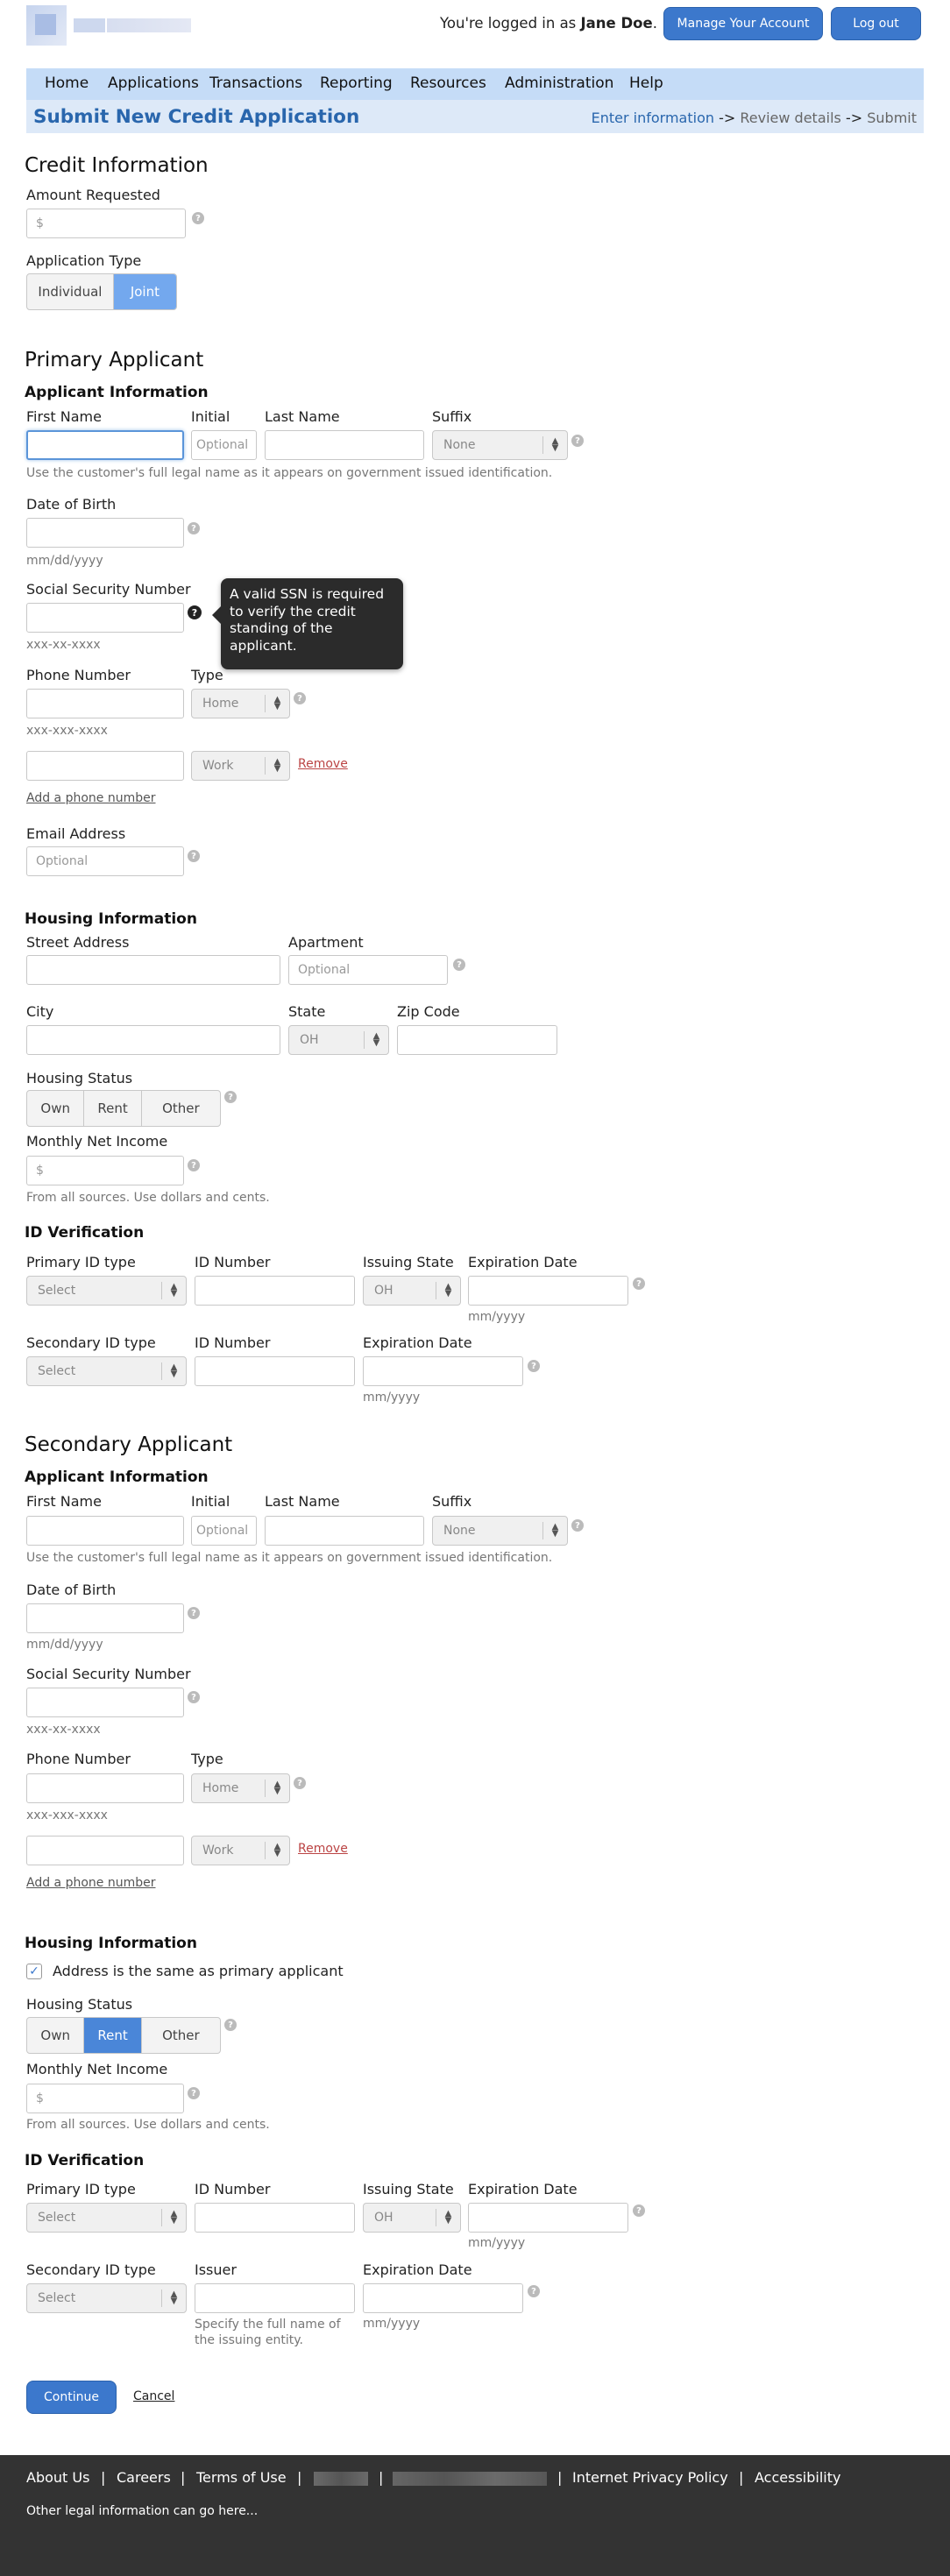 The height and width of the screenshot is (2576, 950). Describe the element at coordinates (153, 2396) in the screenshot. I see `cancel-link: Cancel` at that location.